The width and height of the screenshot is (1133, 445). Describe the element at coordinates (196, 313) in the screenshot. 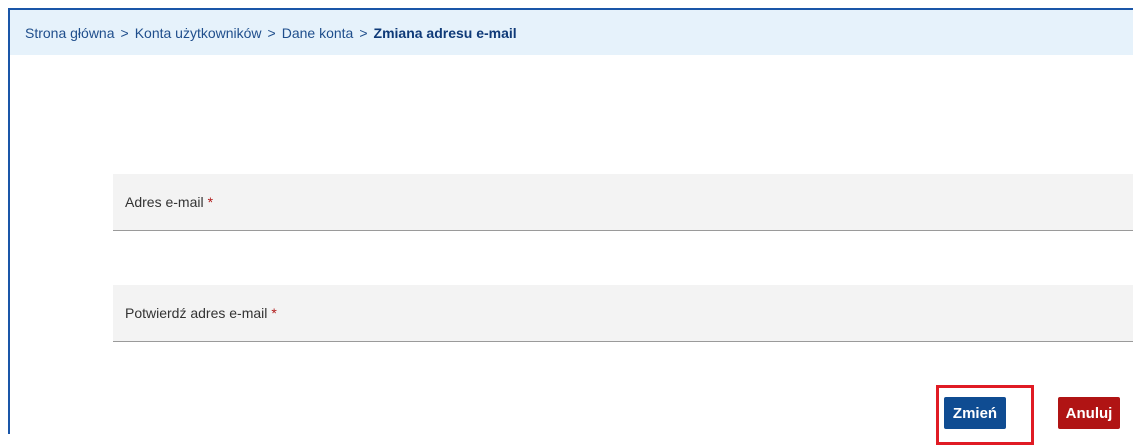

I see `confirm-email-field-label: Potwierdź adres e-mail` at that location.